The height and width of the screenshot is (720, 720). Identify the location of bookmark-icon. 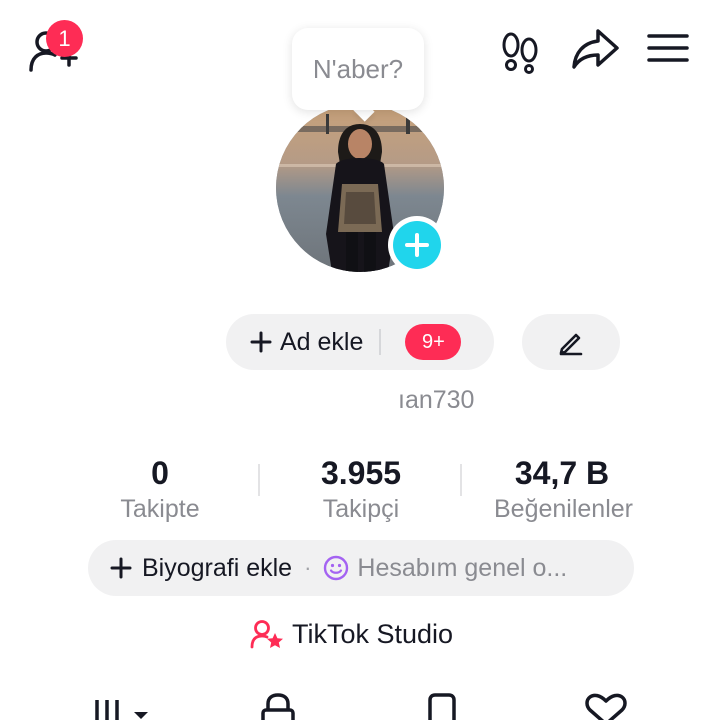
(442, 706).